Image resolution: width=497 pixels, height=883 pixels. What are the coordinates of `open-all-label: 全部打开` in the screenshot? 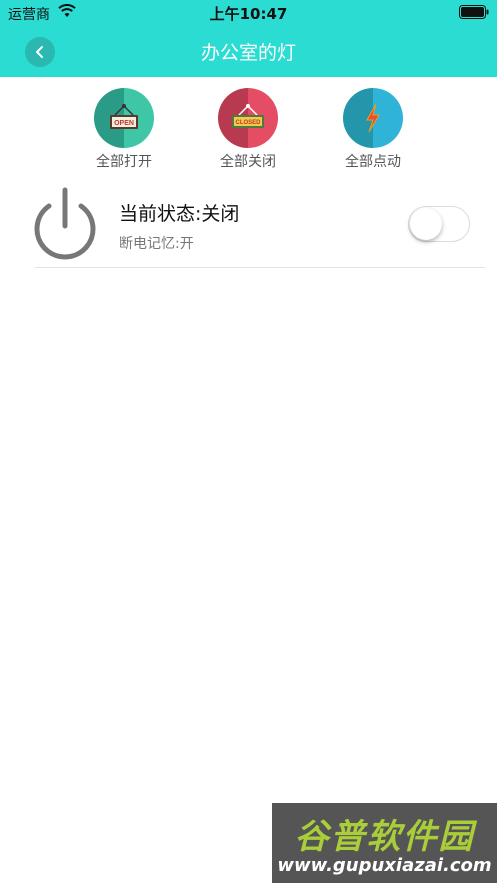 It's located at (124, 162).